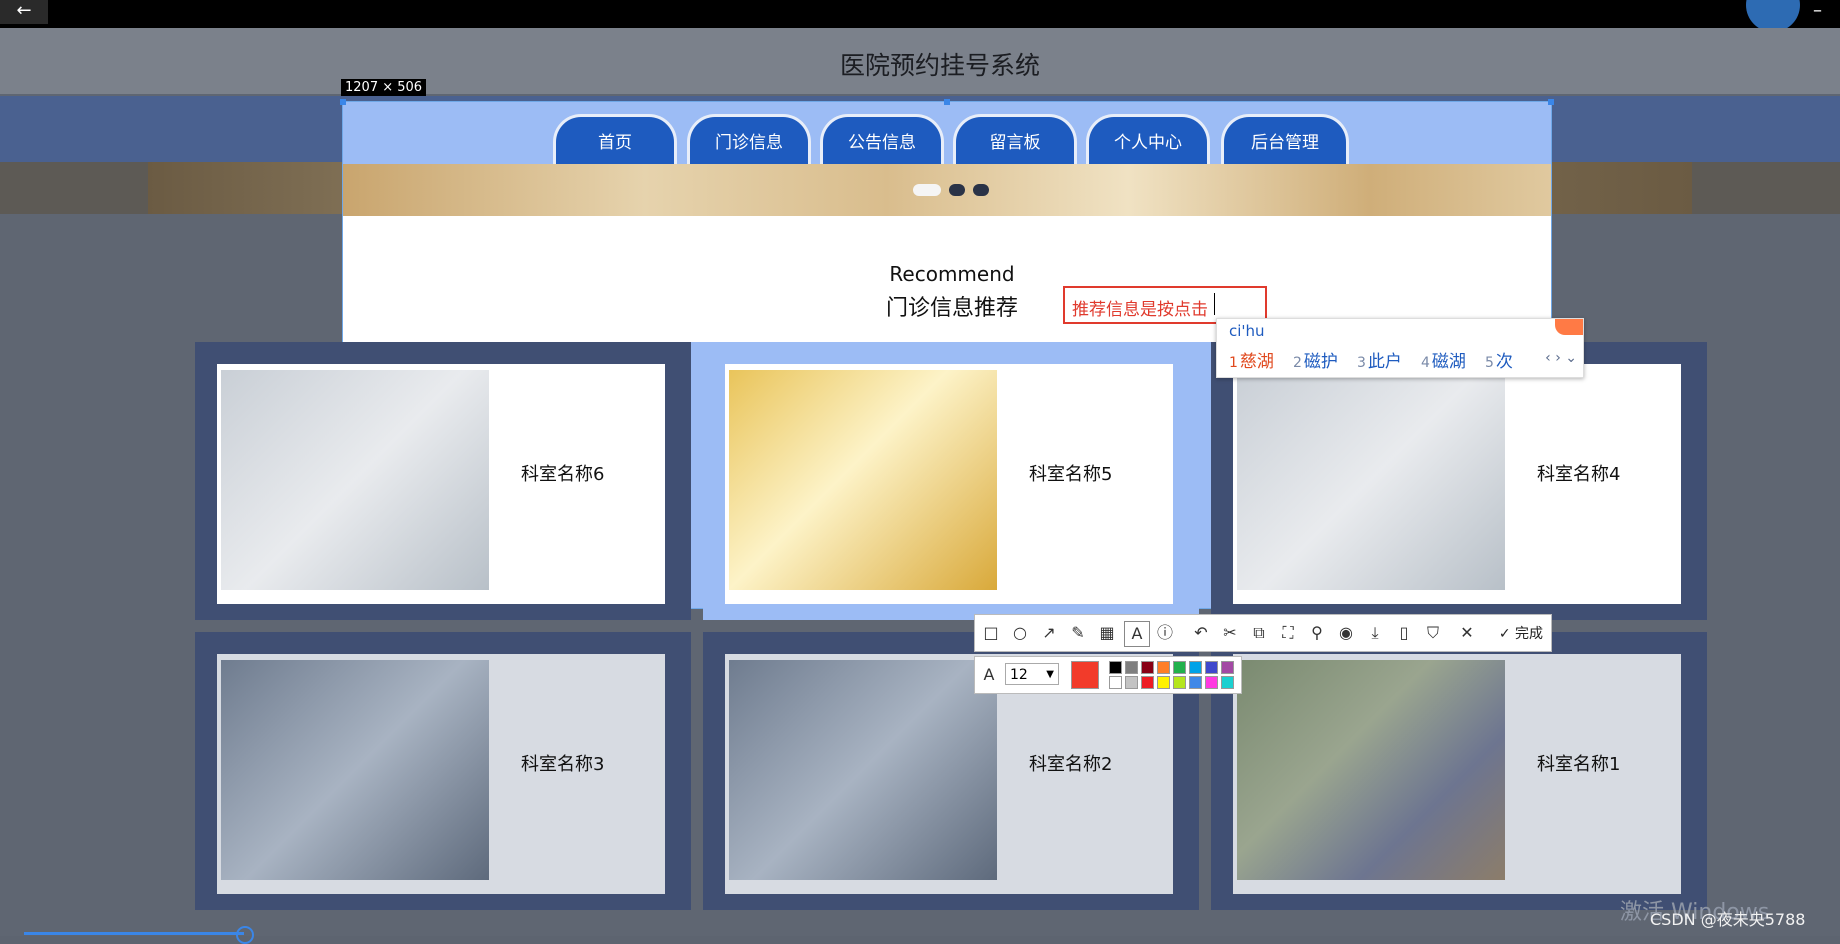 The height and width of the screenshot is (944, 1840). What do you see at coordinates (1433, 633) in the screenshot?
I see `bookmark-icon: ⛉` at bounding box center [1433, 633].